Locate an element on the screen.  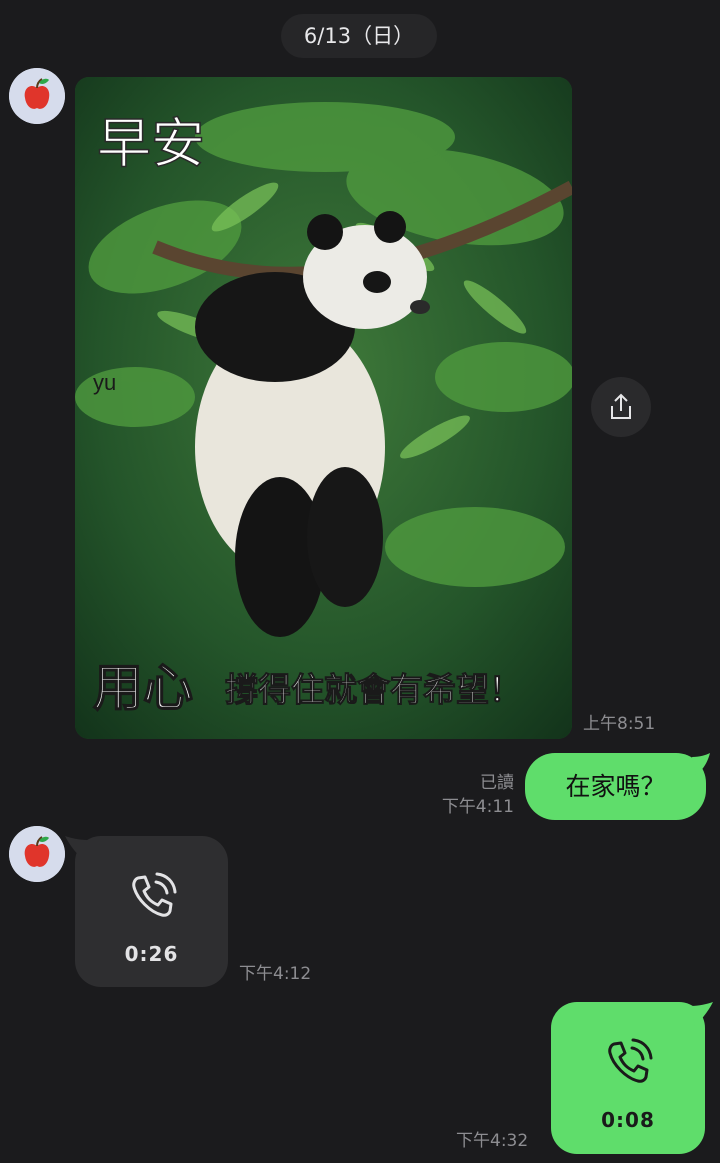
message-time: 下午4:32 is located at coordinates (492, 1141).